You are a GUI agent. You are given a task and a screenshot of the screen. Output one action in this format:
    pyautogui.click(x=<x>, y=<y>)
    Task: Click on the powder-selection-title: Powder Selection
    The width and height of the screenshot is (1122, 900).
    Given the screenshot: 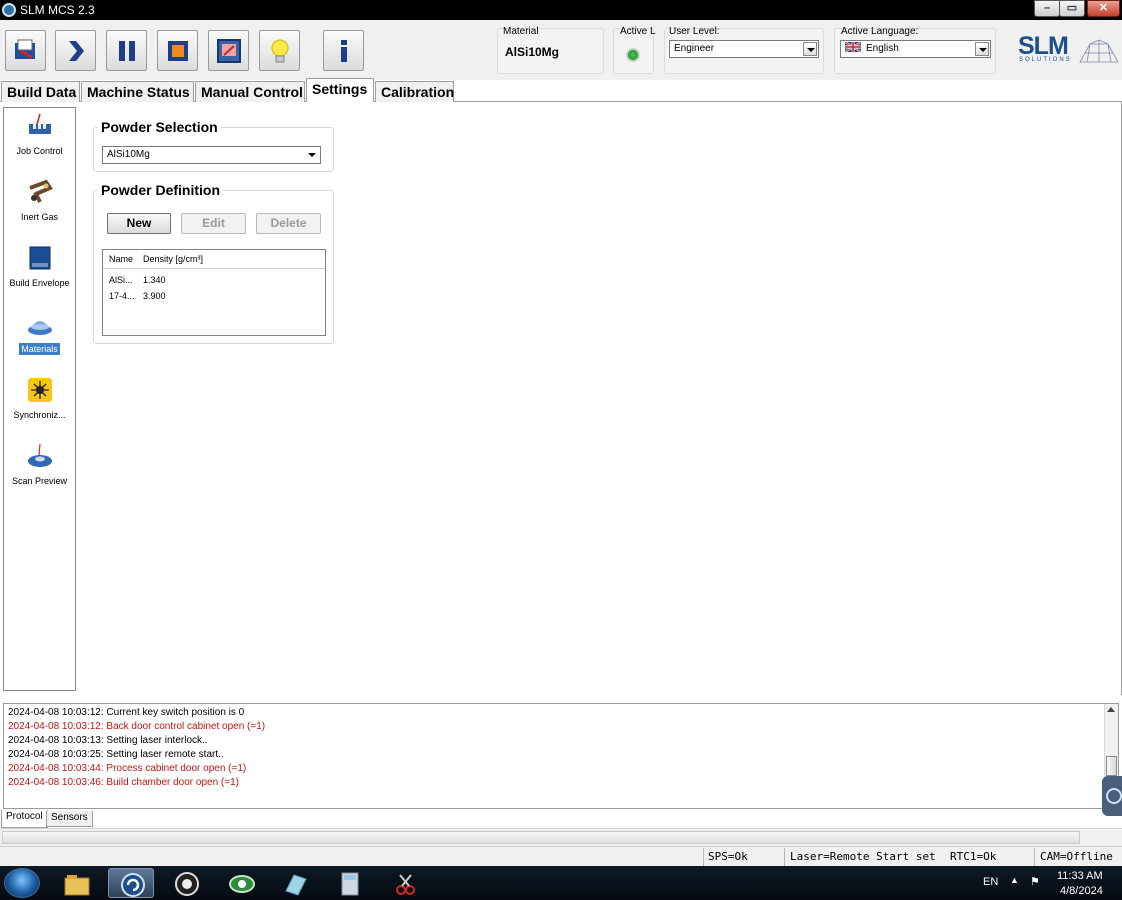 What is the action you would take?
    pyautogui.click(x=159, y=127)
    